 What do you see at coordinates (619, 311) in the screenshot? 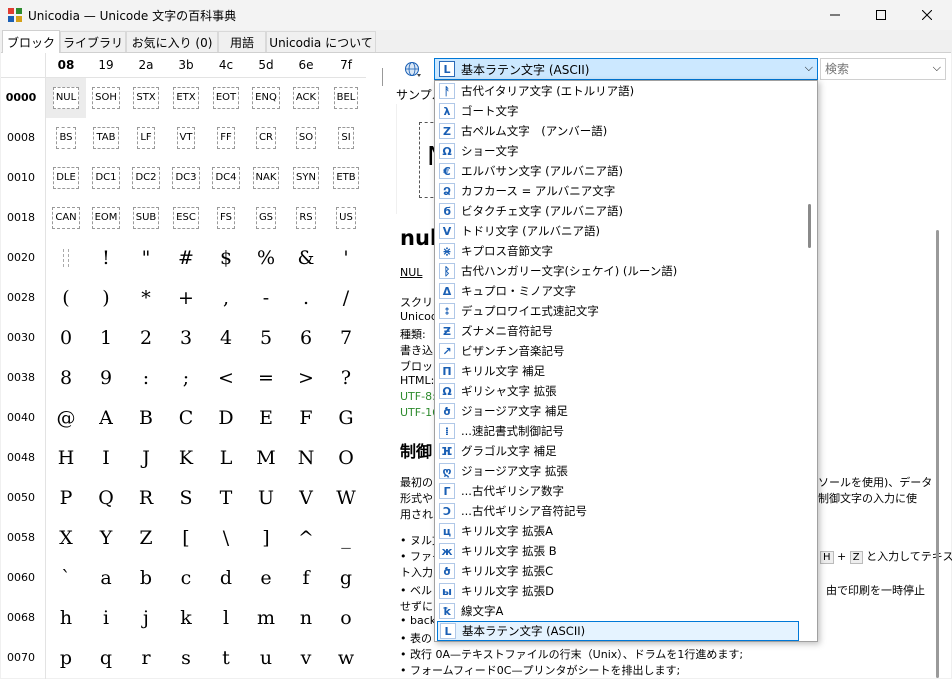
I see `block-option: ⦂ デュプロワイエ式速記文字` at bounding box center [619, 311].